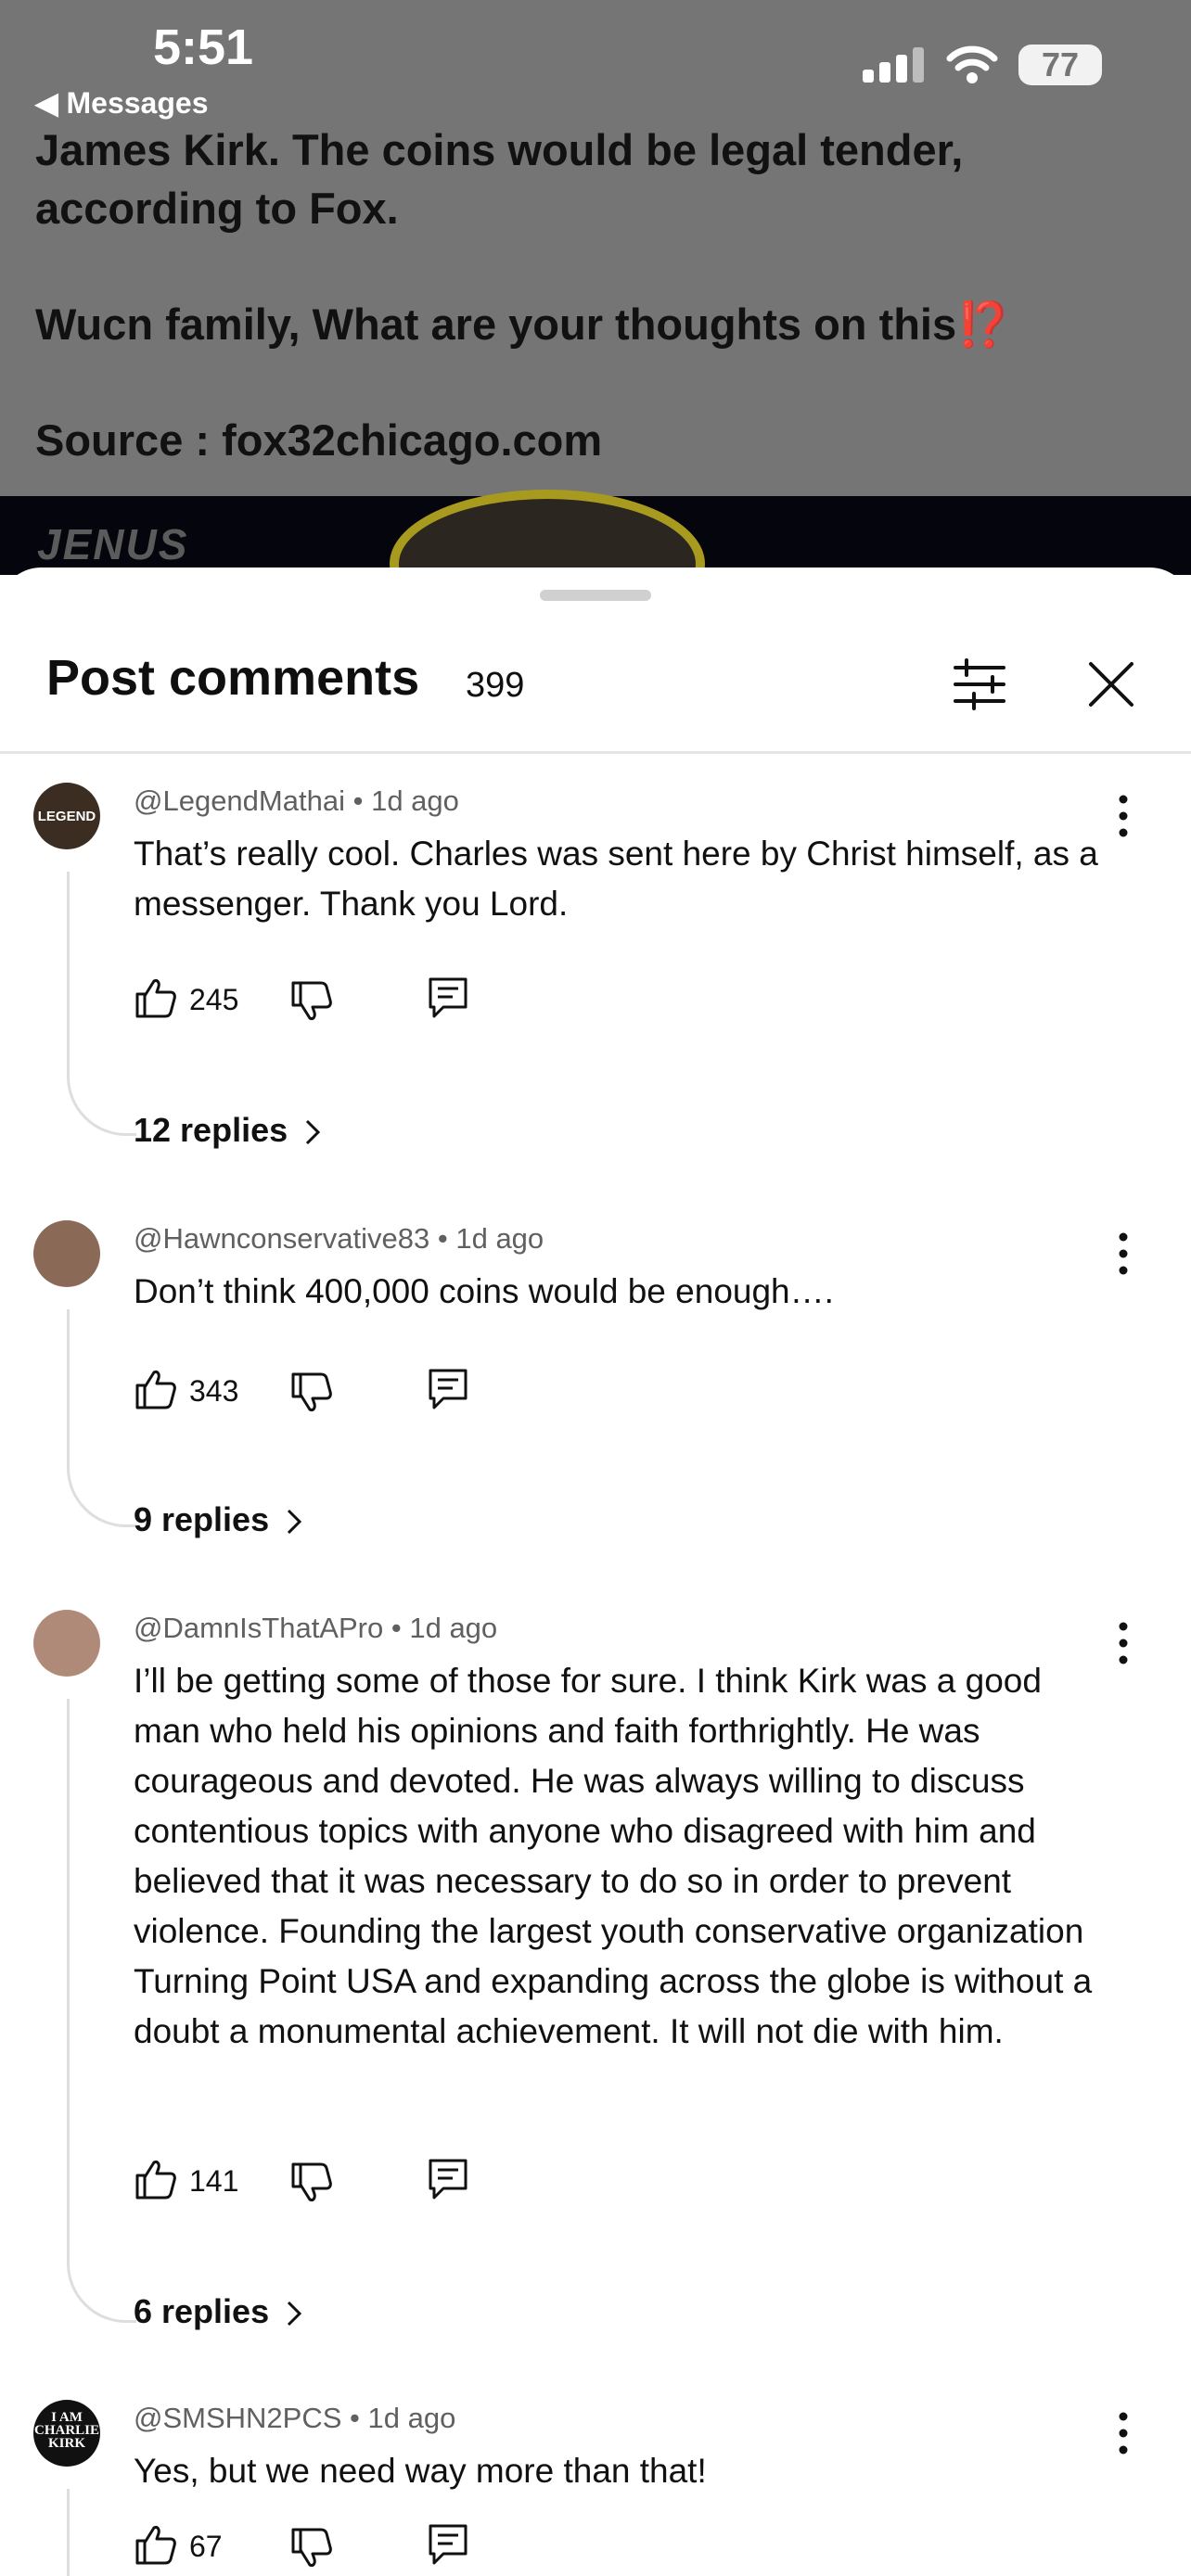  I want to click on comment-meta: @Hawnconservative83 • 1d ago, so click(339, 1238).